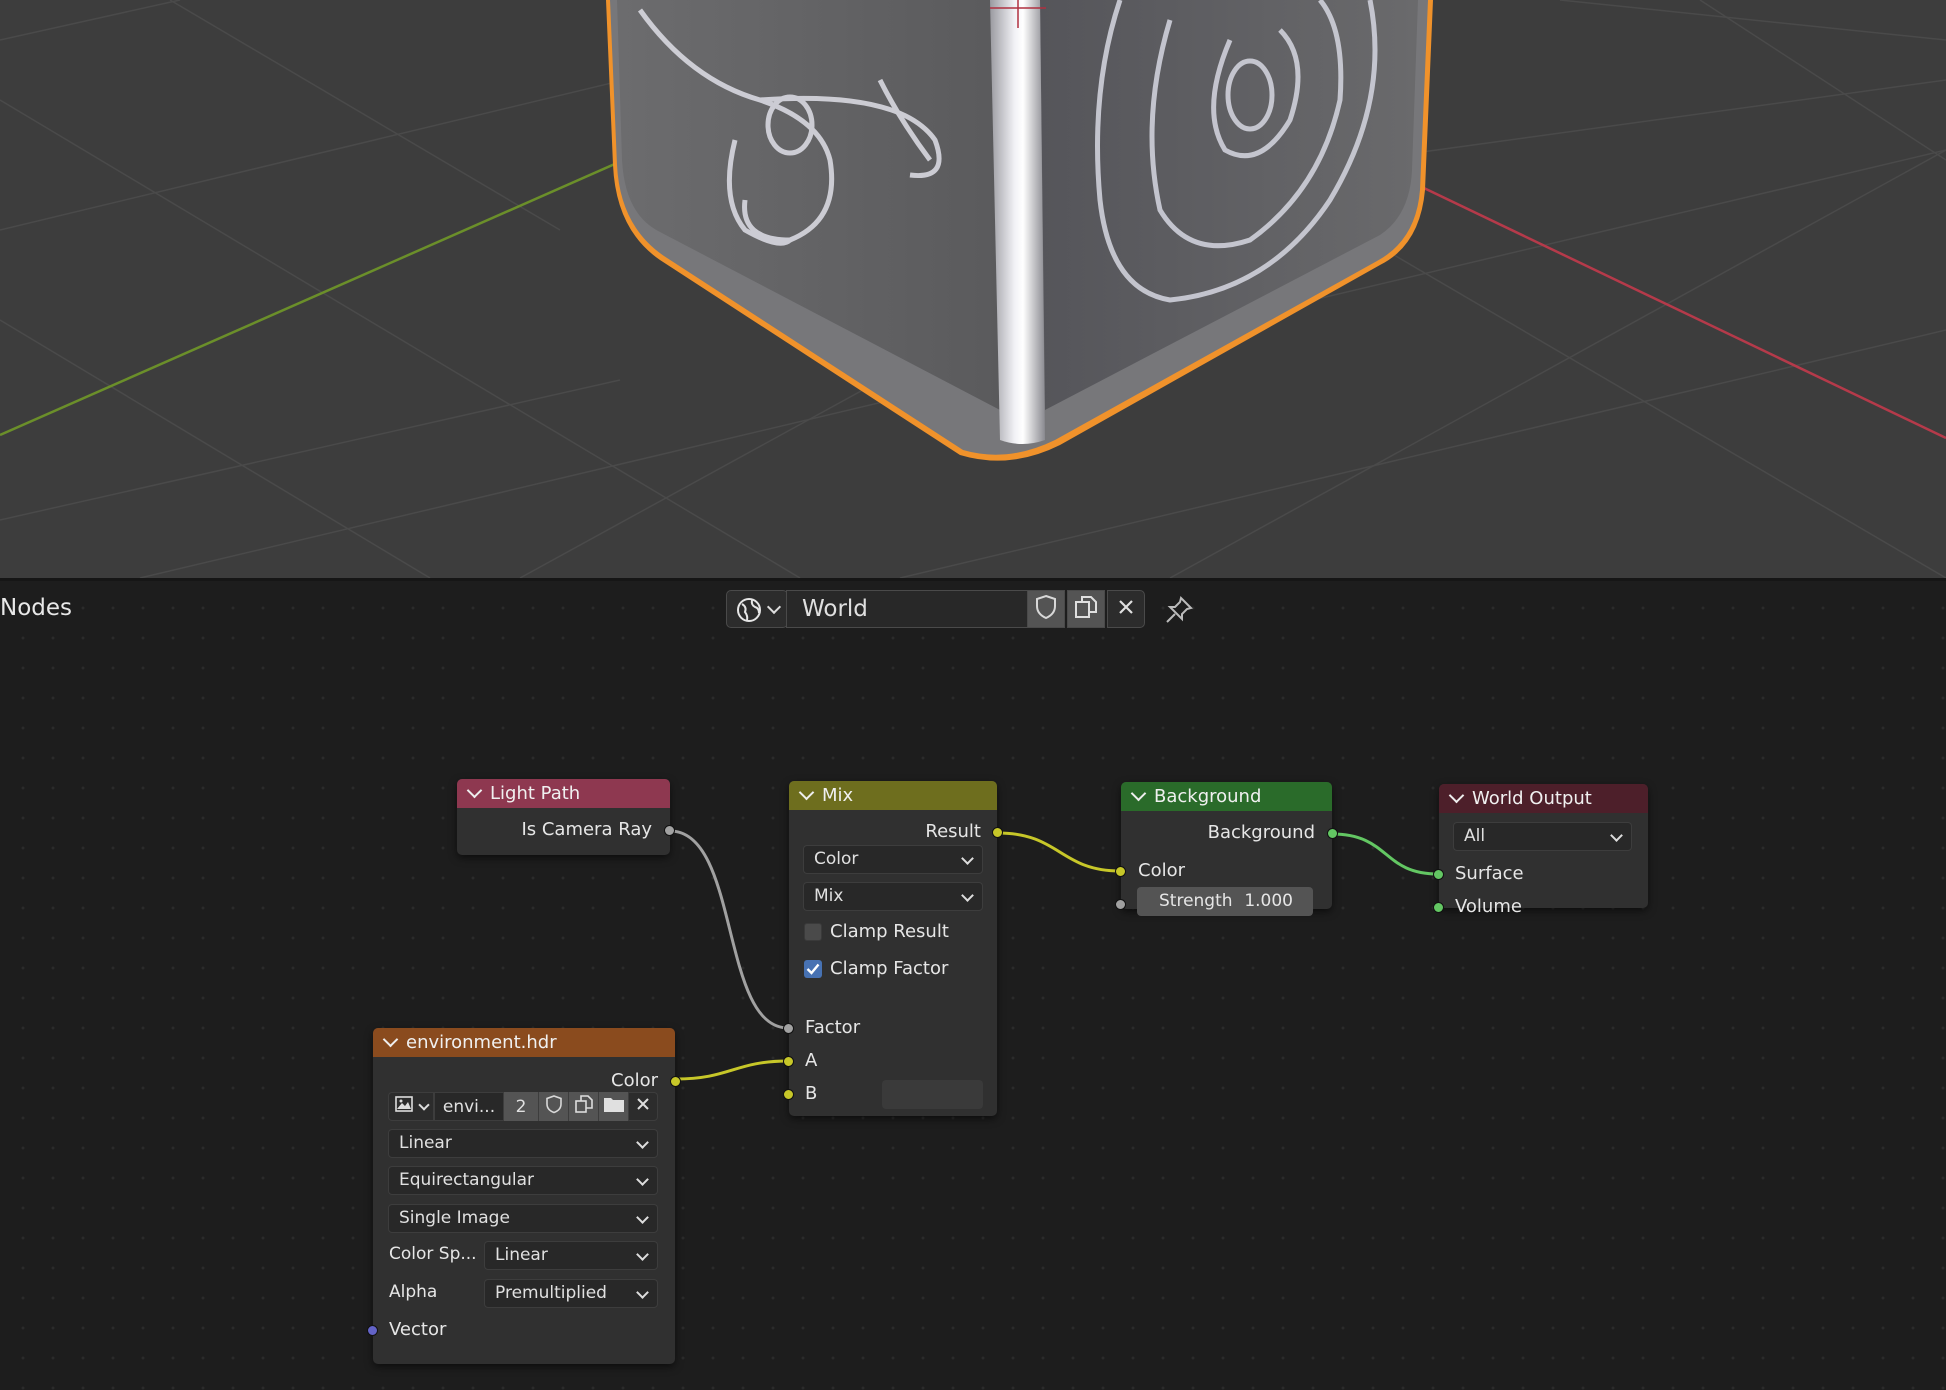  Describe the element at coordinates (836, 859) in the screenshot. I see `dropdown-value: Color` at that location.